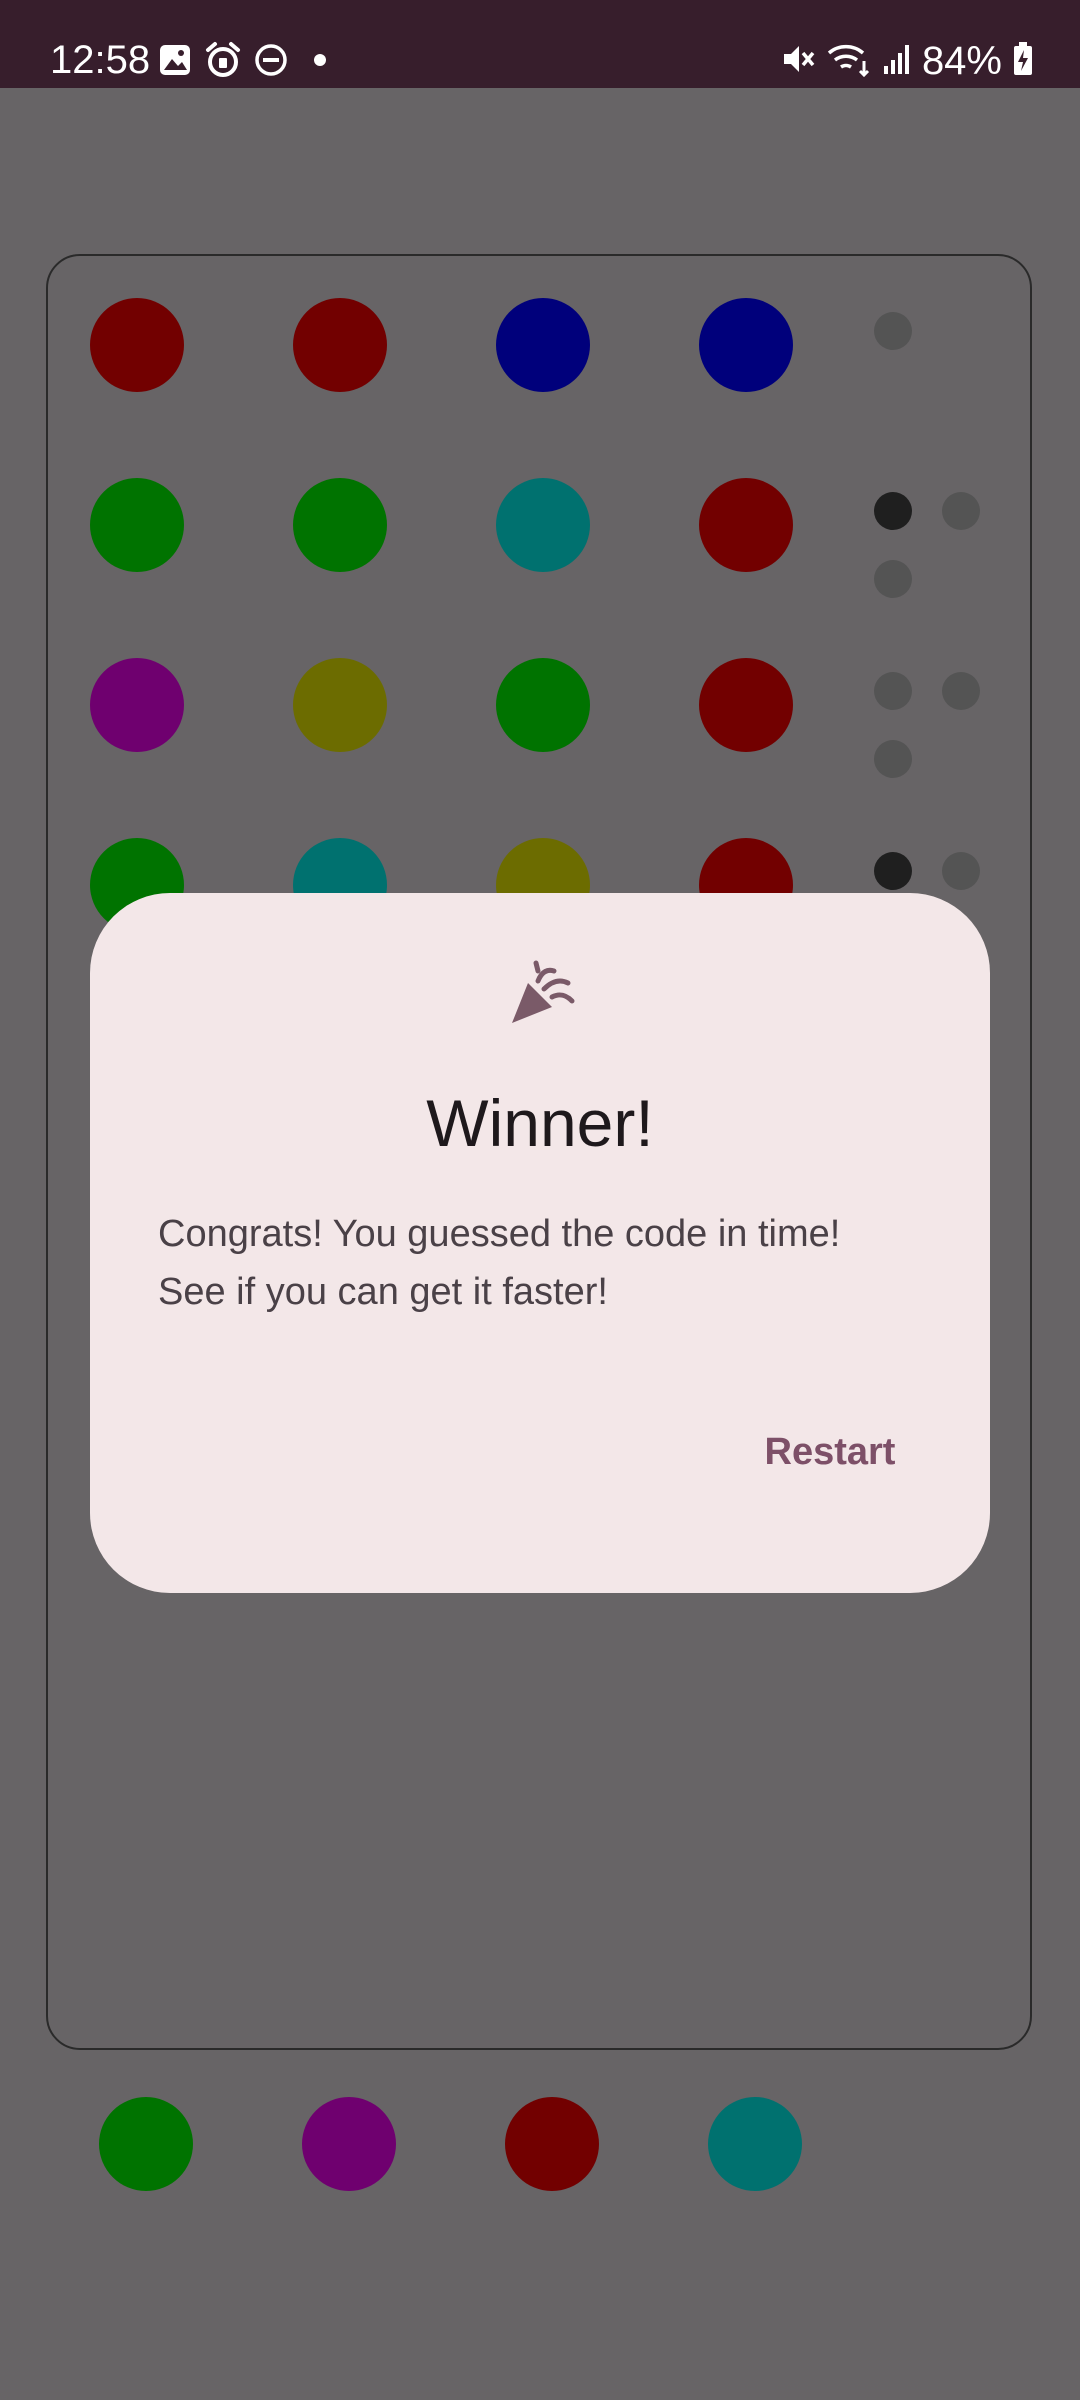 The width and height of the screenshot is (1080, 2400). What do you see at coordinates (798, 61) in the screenshot?
I see `mute-icon` at bounding box center [798, 61].